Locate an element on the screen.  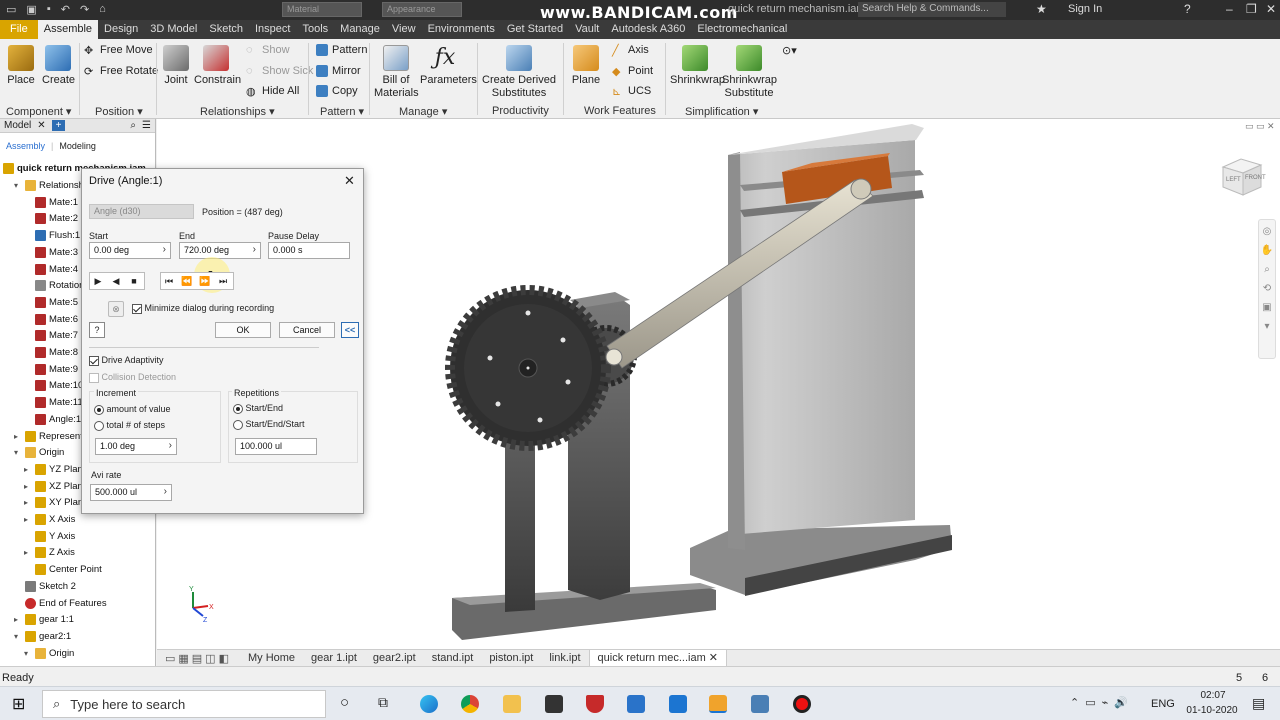
tab-electromechanical: Electromechanical is located at coordinates (742, 29).